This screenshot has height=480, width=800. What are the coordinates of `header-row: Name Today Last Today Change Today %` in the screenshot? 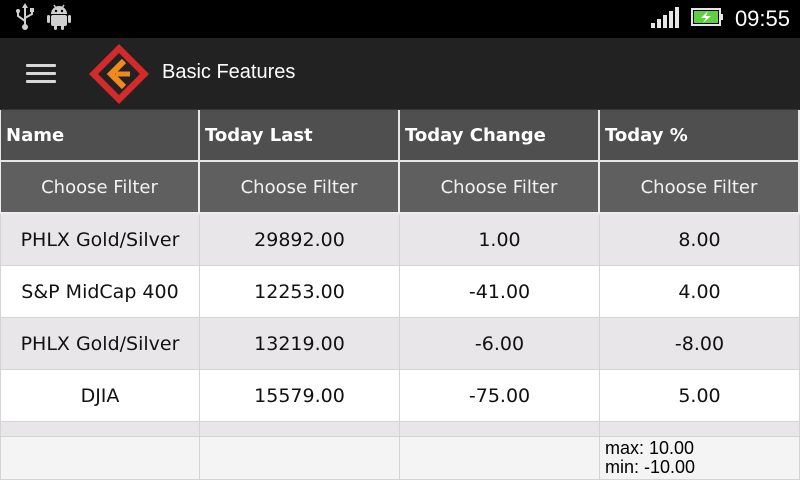 It's located at (400, 136).